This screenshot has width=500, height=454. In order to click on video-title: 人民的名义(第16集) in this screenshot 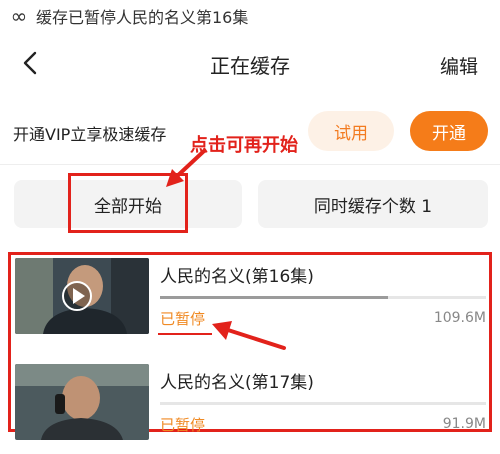, I will do `click(237, 277)`.